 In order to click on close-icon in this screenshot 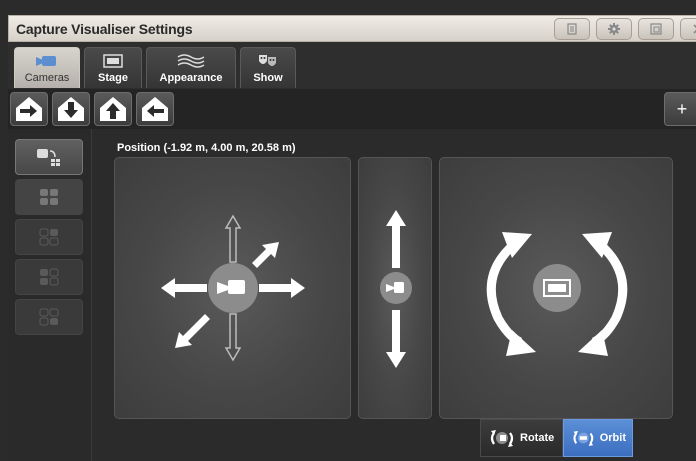, I will do `click(694, 29)`.